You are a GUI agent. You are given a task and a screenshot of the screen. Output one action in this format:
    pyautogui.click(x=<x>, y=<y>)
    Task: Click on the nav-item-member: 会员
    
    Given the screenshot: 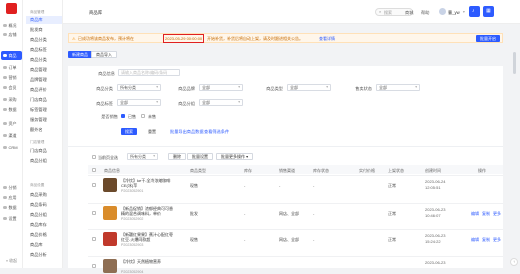 What is the action you would take?
    pyautogui.click(x=11, y=87)
    